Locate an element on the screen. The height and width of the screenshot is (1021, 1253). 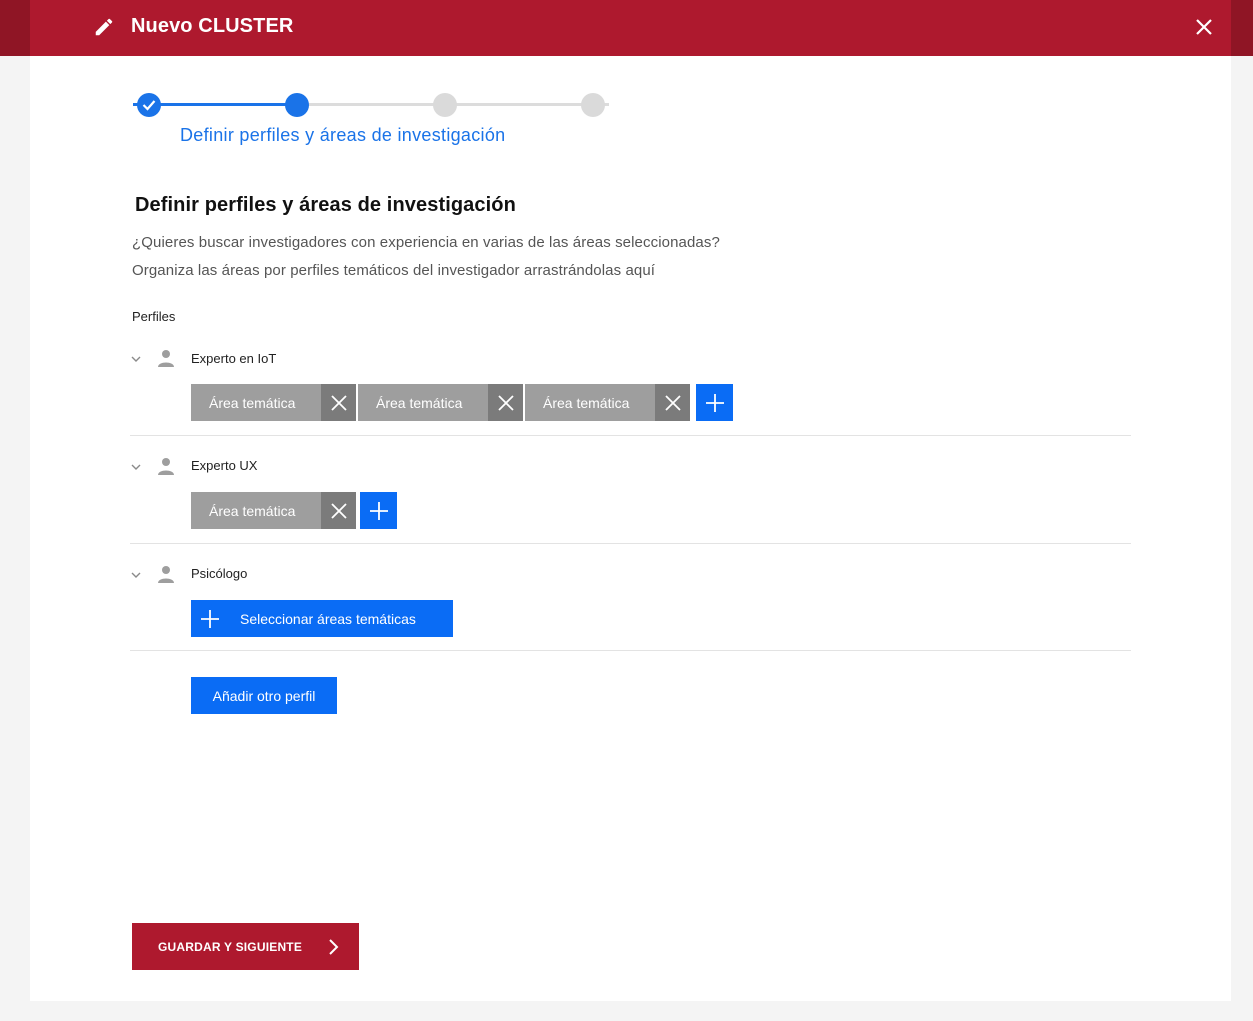
step-1-completed is located at coordinates (149, 105).